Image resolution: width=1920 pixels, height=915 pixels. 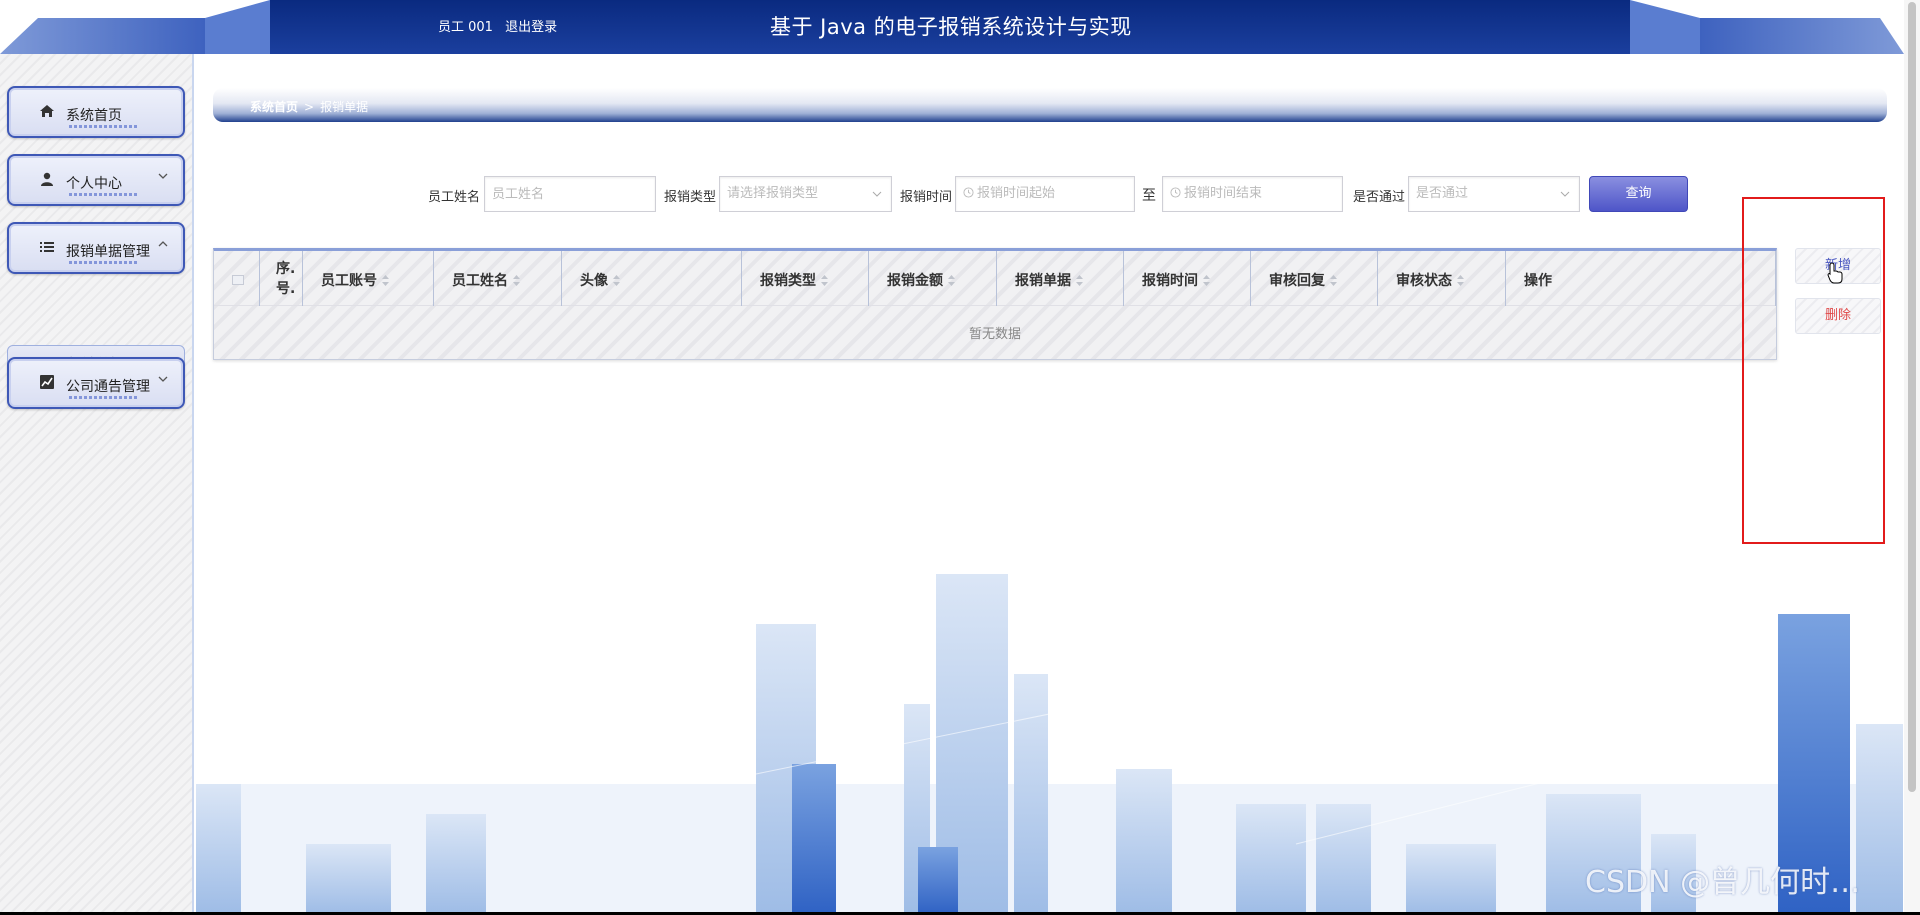 I want to click on column-header-review-reply: 审核回复, so click(x=1314, y=278).